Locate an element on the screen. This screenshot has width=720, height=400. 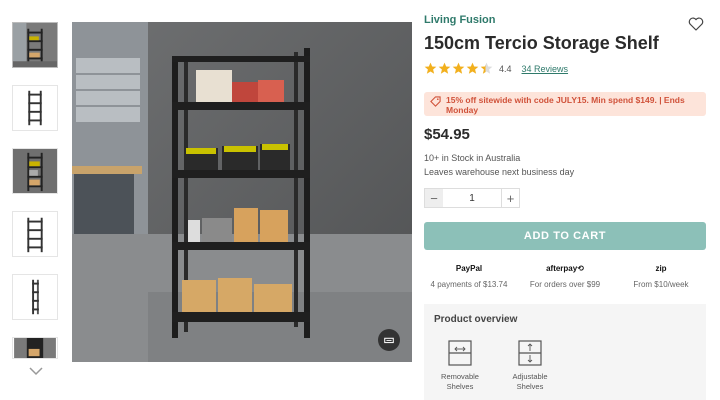
minus-icon: − is located at coordinates (434, 198).